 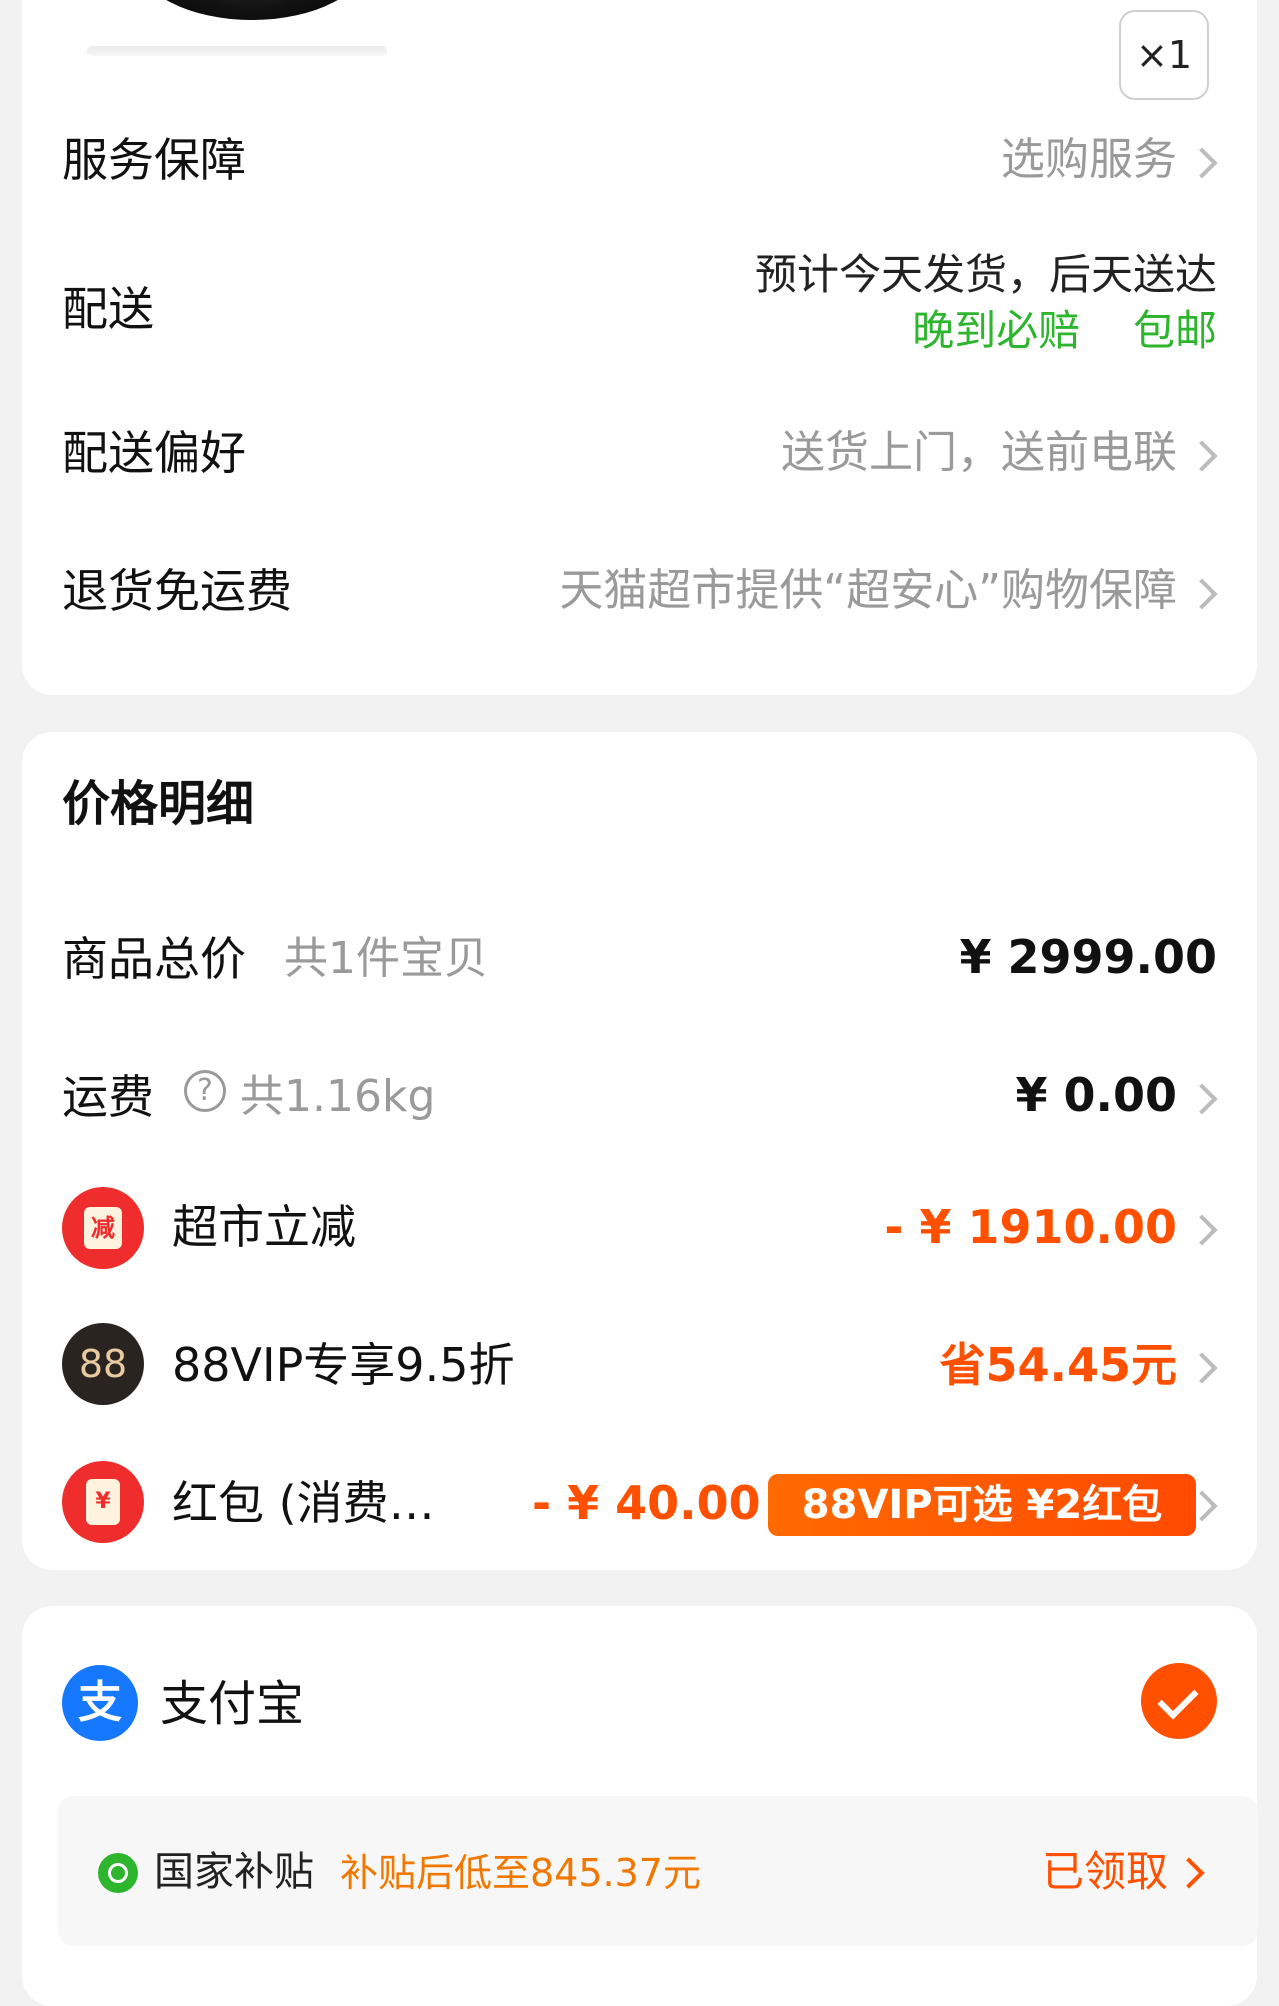 I want to click on supermarket-discount-label: 超市立减, so click(x=264, y=1227).